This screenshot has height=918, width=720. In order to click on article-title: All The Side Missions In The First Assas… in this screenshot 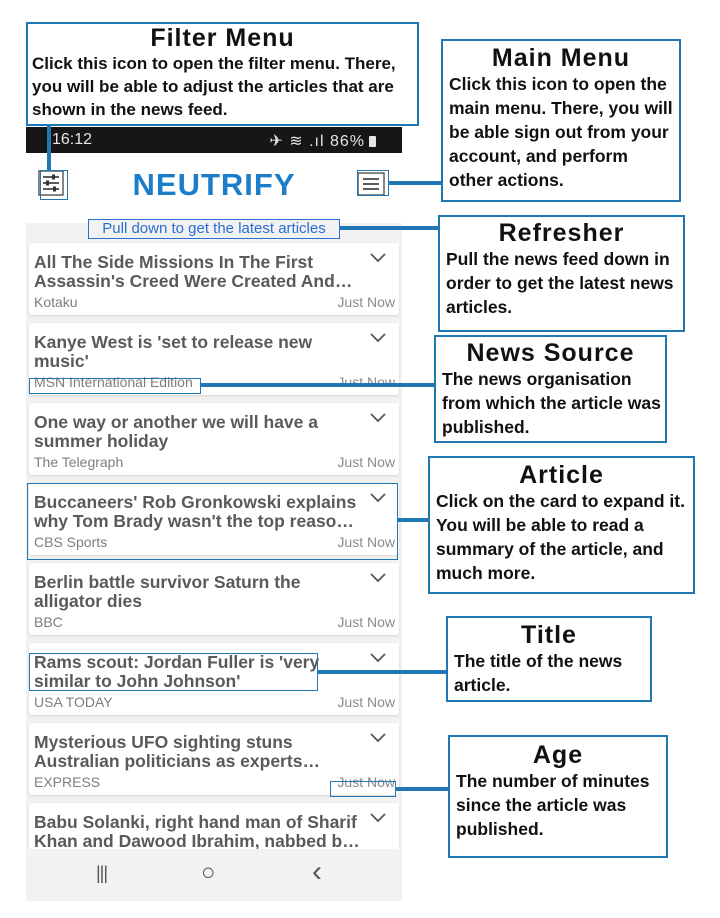, I will do `click(184, 272)`.